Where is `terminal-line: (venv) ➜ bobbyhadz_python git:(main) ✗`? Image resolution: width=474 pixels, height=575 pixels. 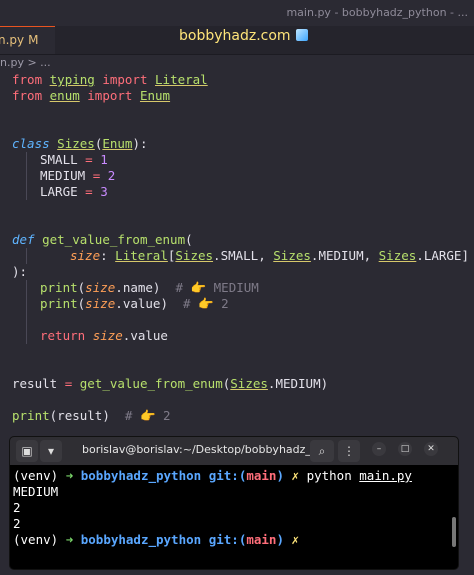
terminal-line: (venv) ➜ bobbyhadz_python git:(main) ✗ is located at coordinates (156, 539).